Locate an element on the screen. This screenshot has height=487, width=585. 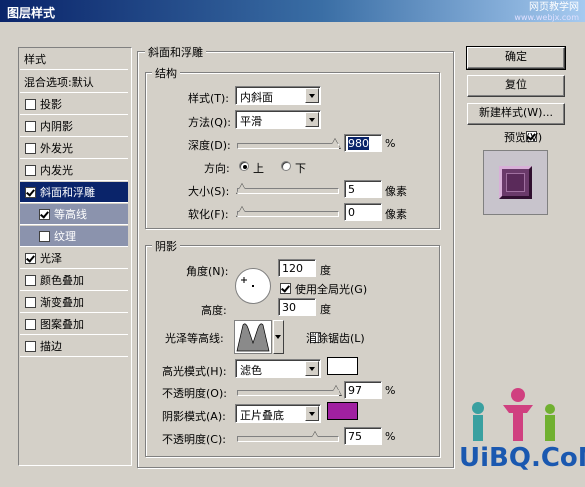
watermark-top: 网页教学网 www.webjx.com is located at coordinates (546, 12).